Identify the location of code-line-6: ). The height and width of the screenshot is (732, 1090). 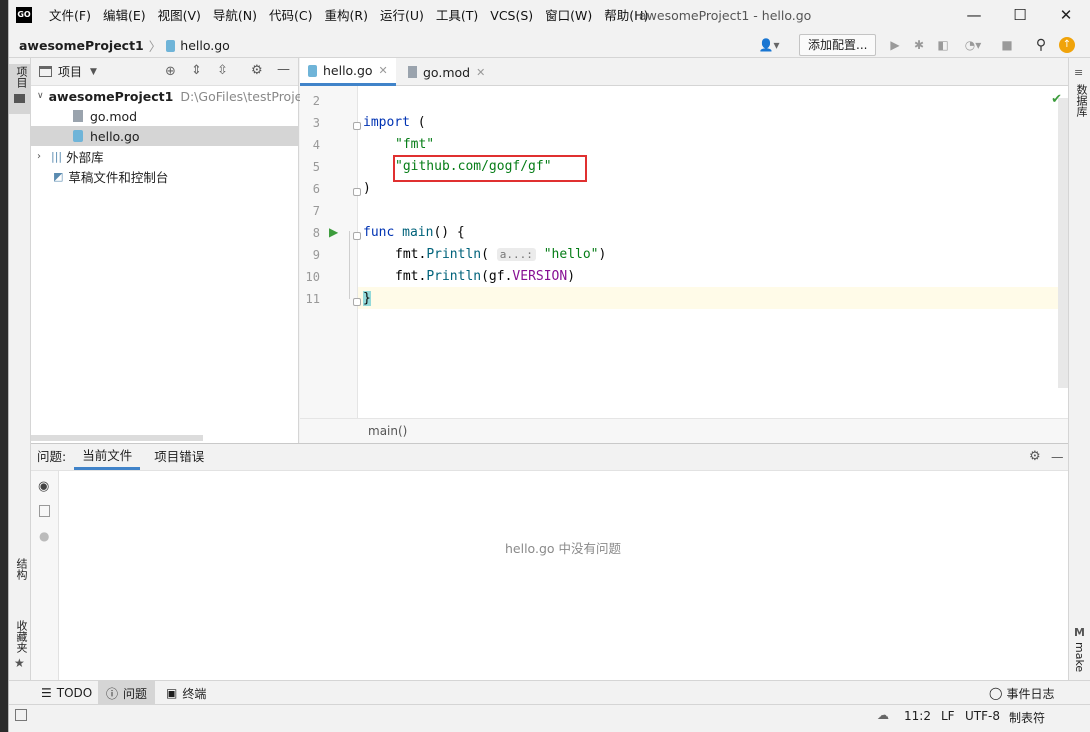
(367, 188).